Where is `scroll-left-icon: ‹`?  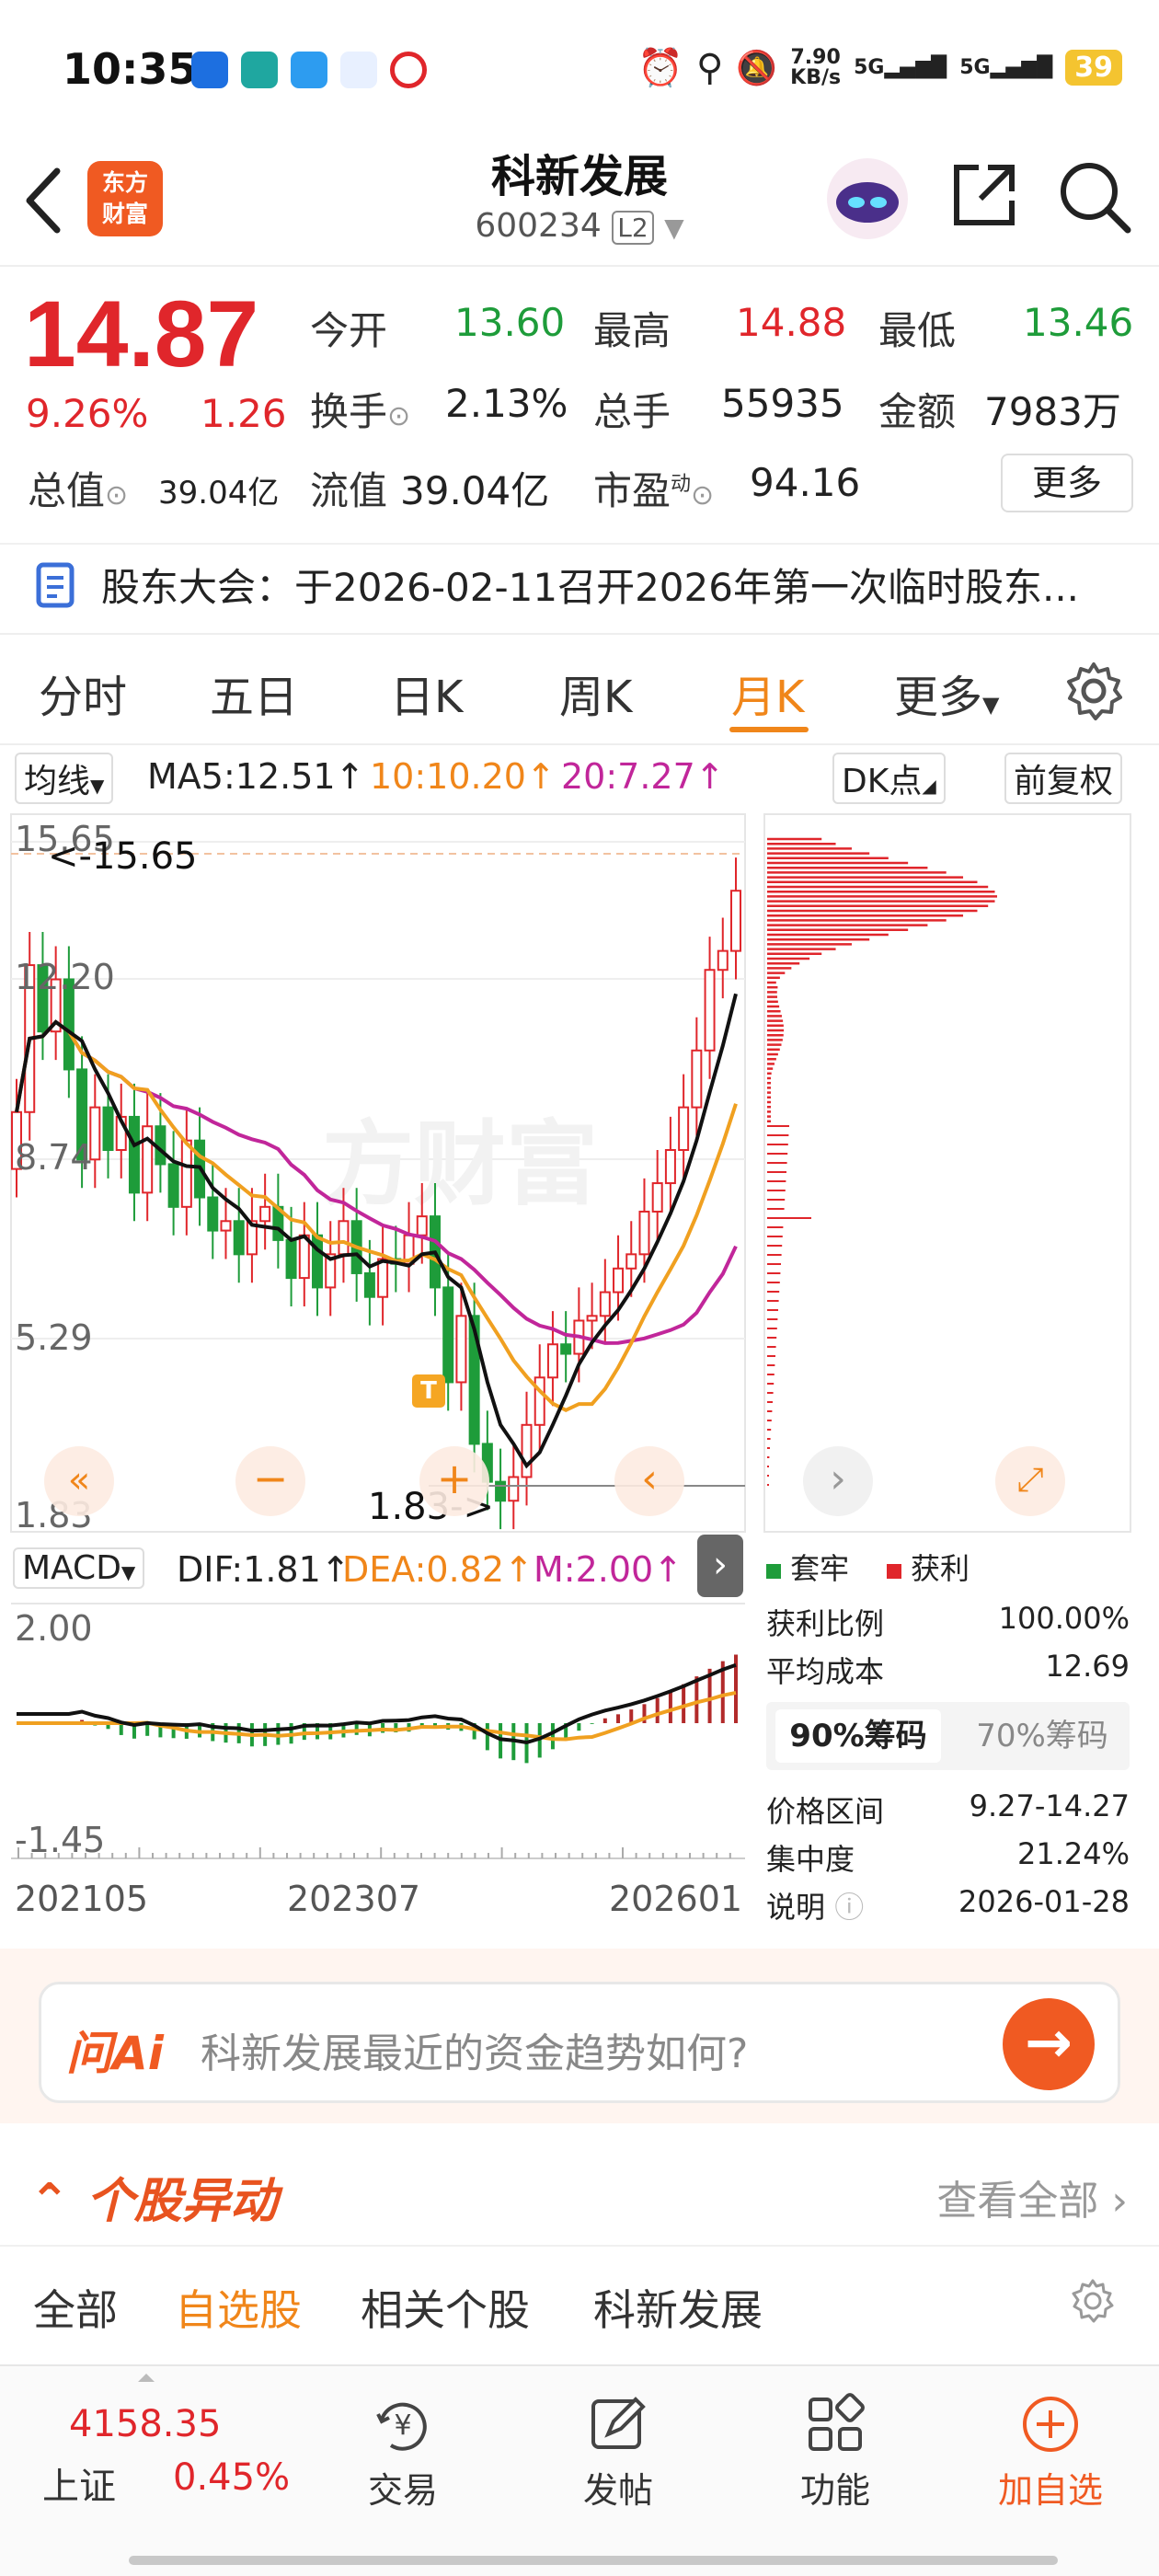
scroll-left-icon: ‹ is located at coordinates (649, 1481).